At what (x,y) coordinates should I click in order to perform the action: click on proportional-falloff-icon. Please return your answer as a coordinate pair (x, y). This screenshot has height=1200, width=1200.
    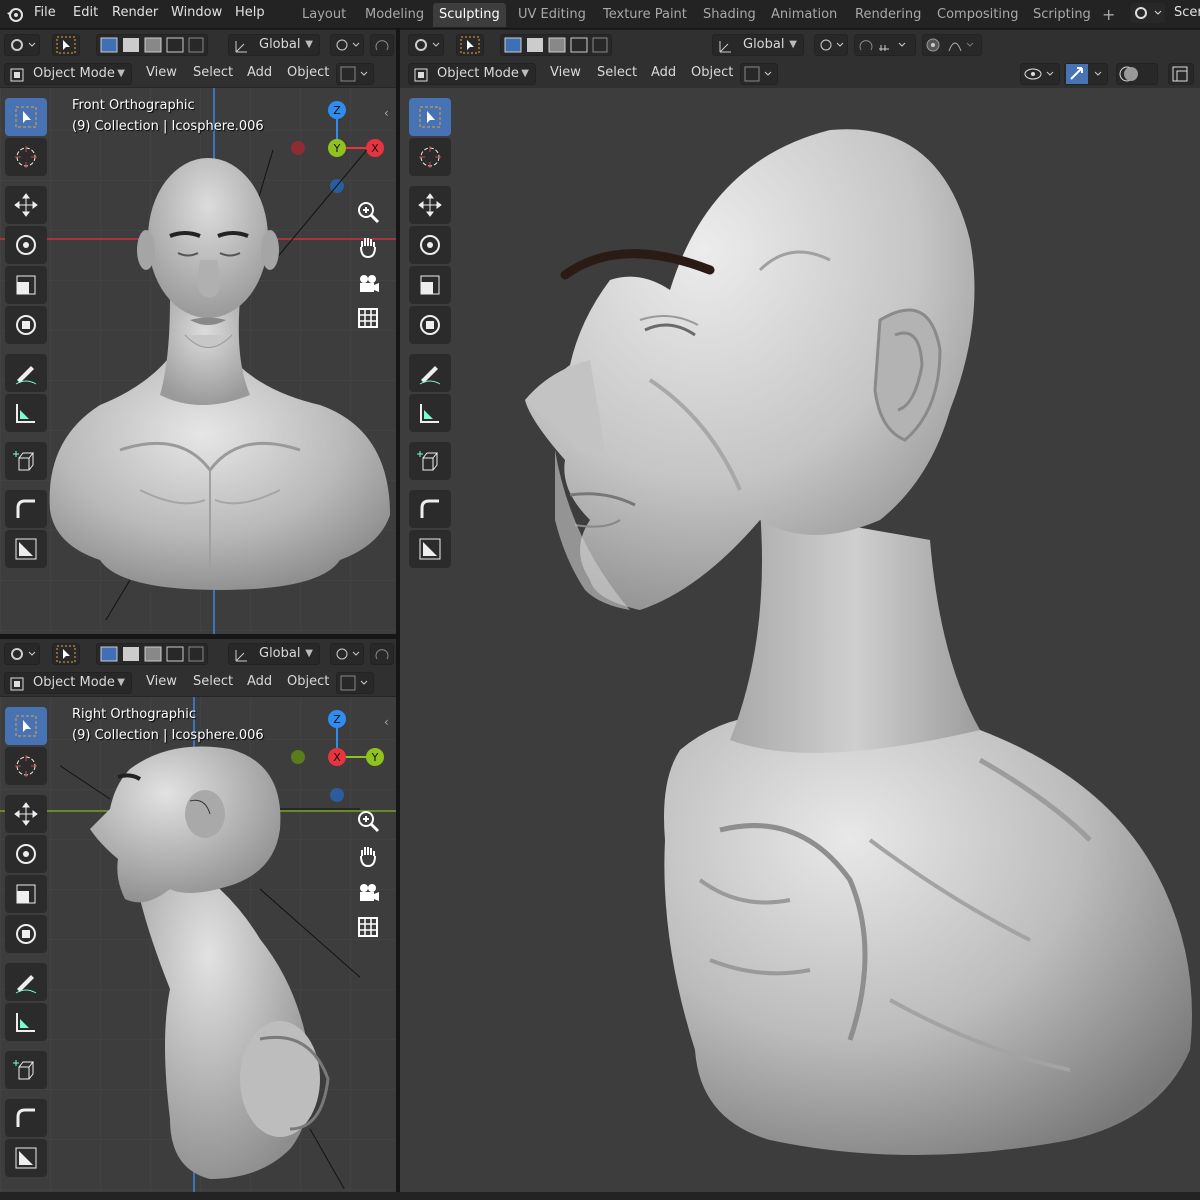
    Looking at the image, I should click on (952, 45).